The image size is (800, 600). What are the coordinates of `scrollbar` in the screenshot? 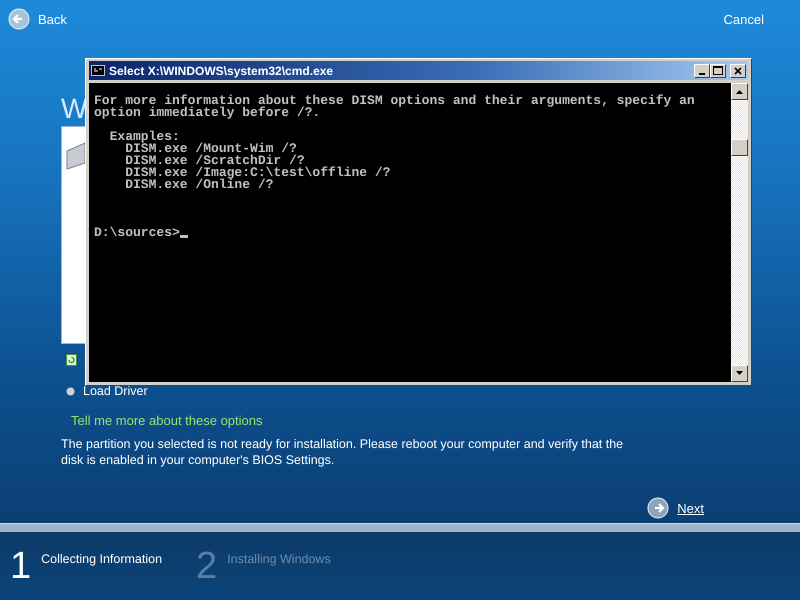 It's located at (739, 232).